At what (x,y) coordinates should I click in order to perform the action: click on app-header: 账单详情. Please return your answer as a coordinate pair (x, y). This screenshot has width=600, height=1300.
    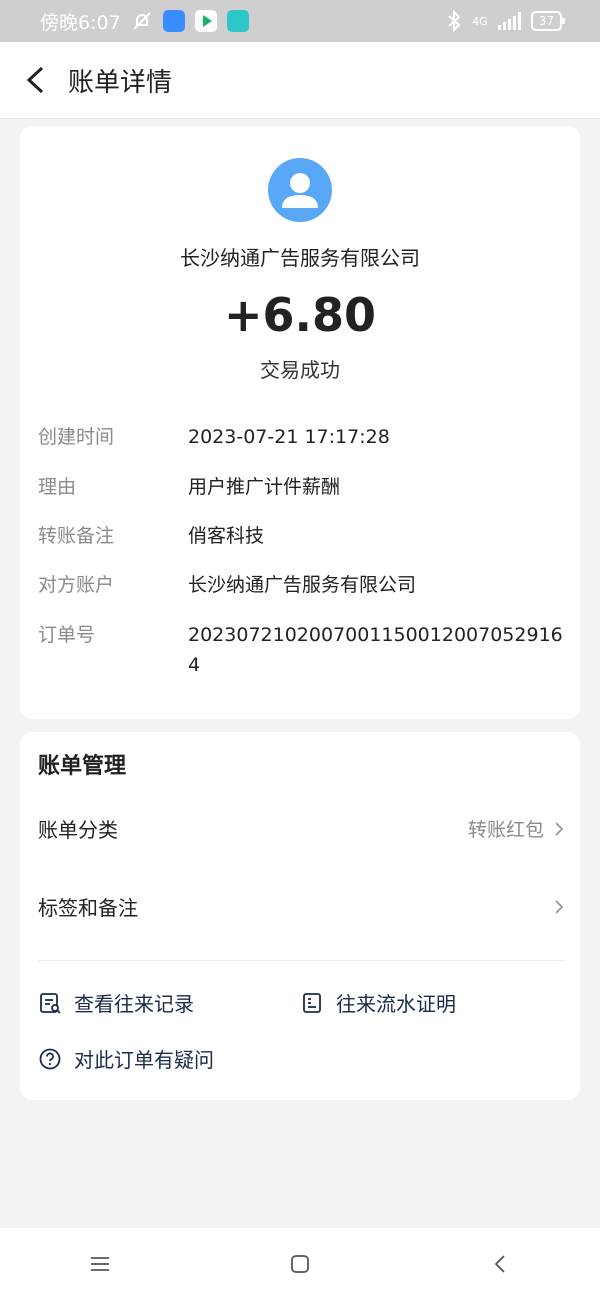
    Looking at the image, I should click on (300, 80).